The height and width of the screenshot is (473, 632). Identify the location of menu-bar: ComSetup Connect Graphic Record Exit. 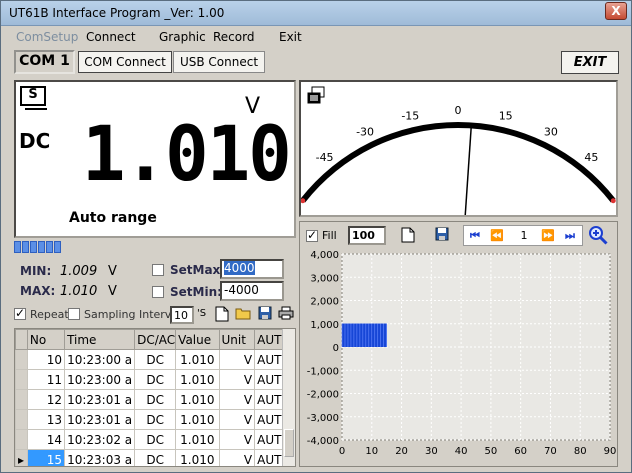
(316, 36).